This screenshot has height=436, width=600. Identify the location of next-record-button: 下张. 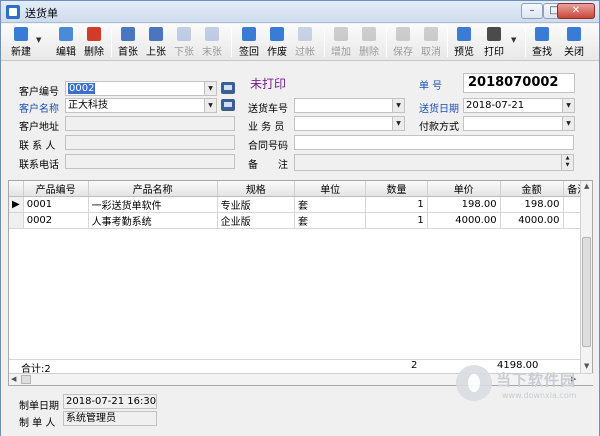
(184, 42).